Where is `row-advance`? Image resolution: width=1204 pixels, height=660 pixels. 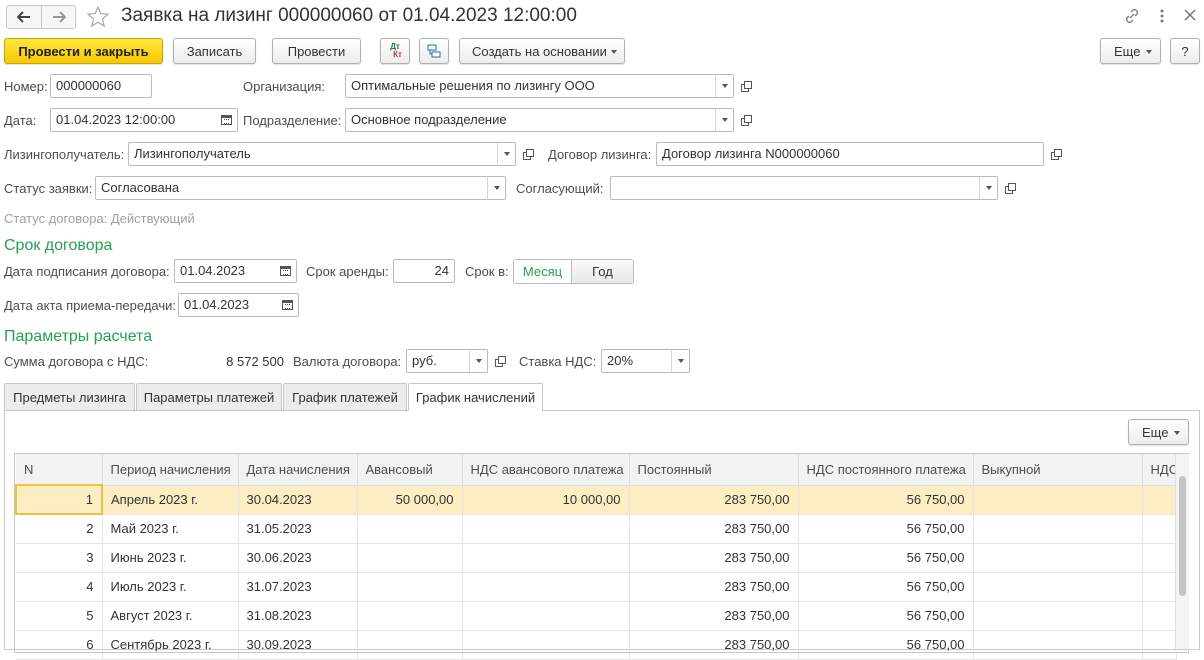 row-advance is located at coordinates (410, 587).